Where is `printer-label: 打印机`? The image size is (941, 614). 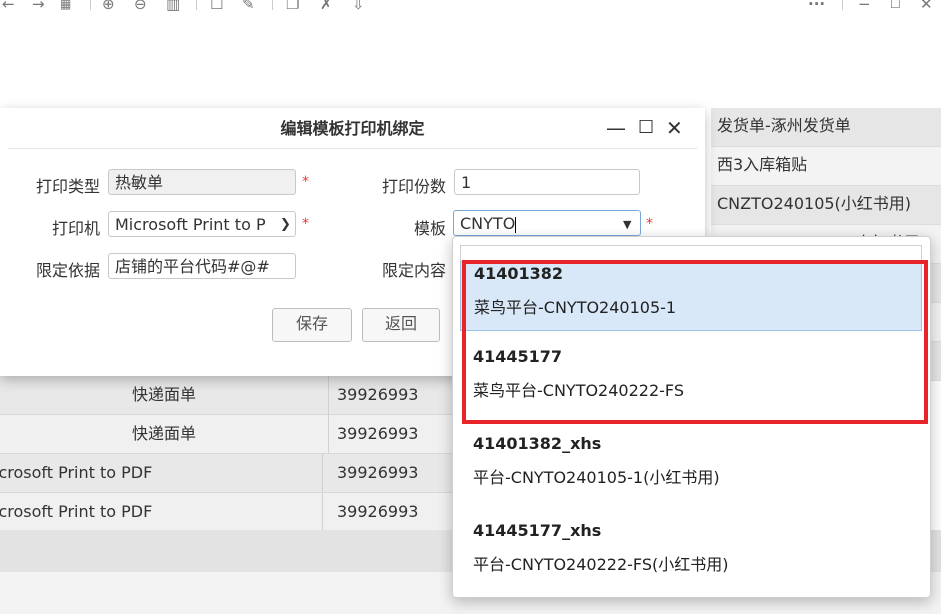
printer-label: 打印机 is located at coordinates (75, 228).